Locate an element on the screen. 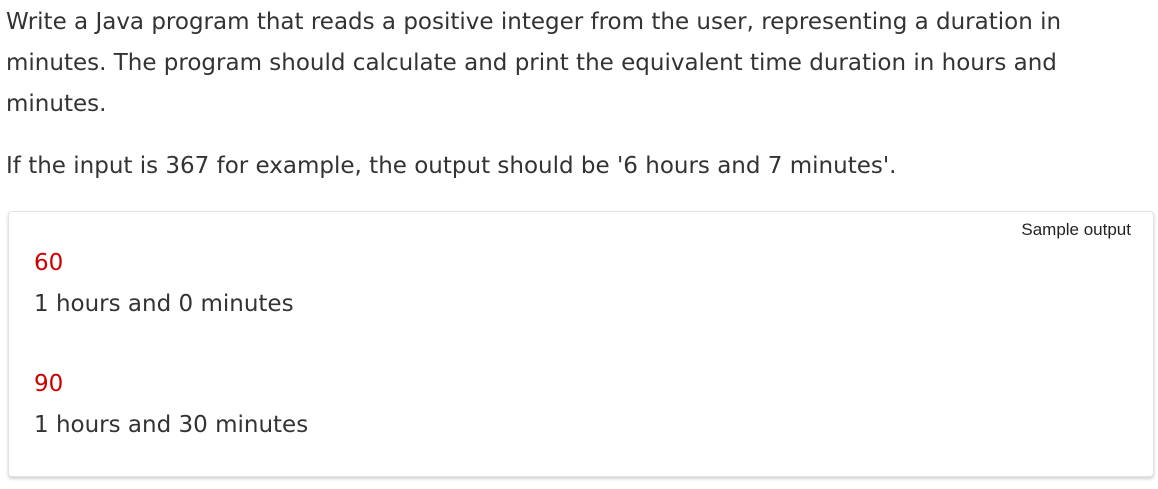  sample-output-line: 1 hours and 30 minutes is located at coordinates (171, 425).